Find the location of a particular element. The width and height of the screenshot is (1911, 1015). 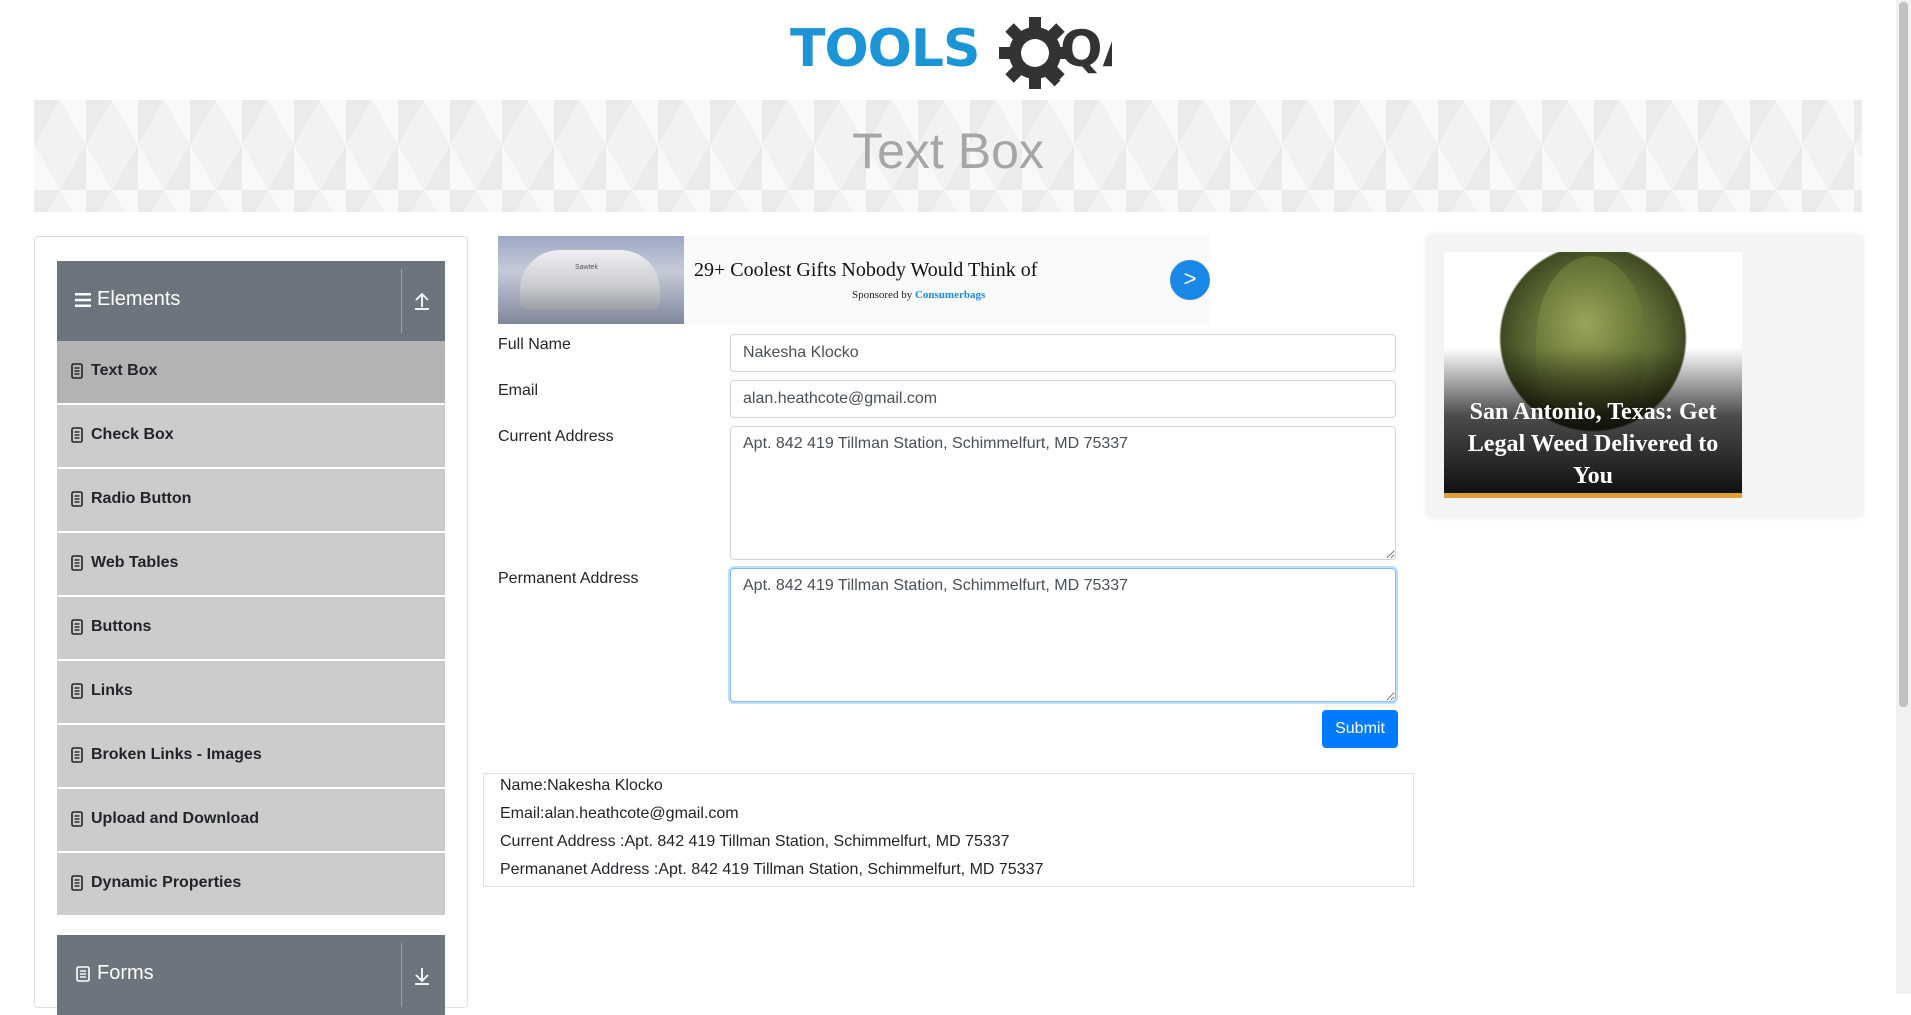

sidebar-item-label: Buttons is located at coordinates (121, 626).